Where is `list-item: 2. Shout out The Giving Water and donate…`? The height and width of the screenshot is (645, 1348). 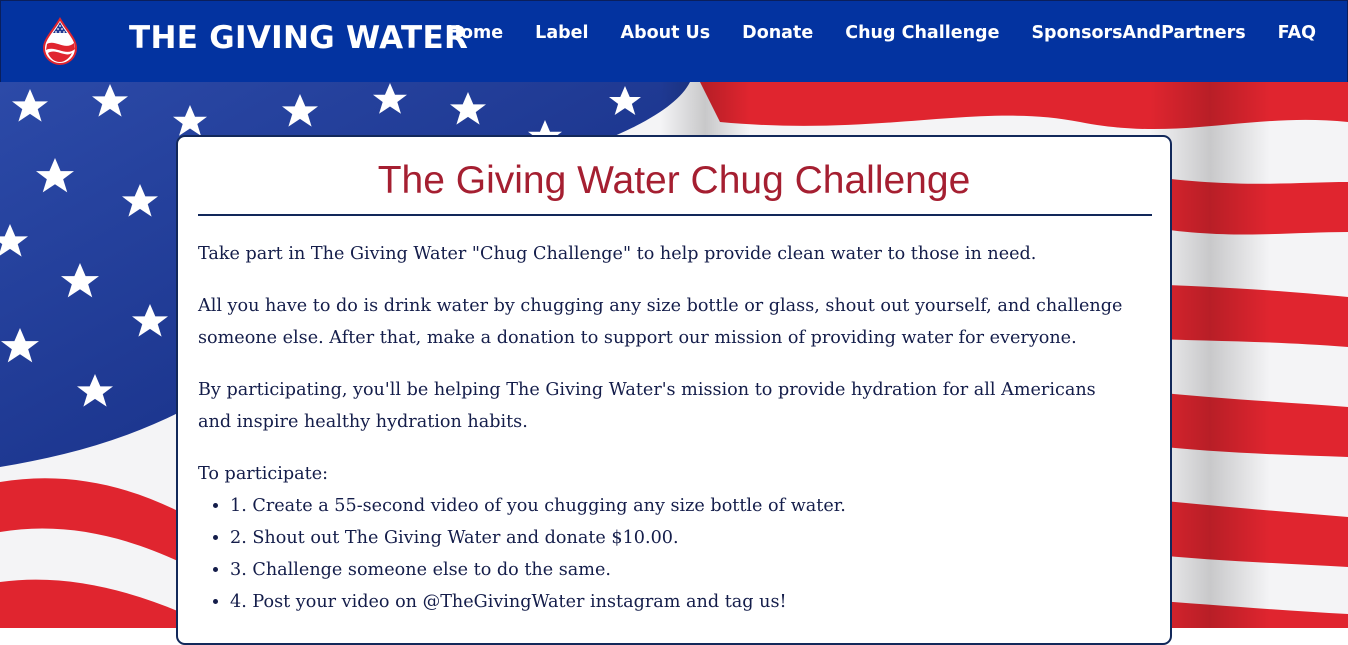 list-item: 2. Shout out The Giving Water and donate… is located at coordinates (682, 538).